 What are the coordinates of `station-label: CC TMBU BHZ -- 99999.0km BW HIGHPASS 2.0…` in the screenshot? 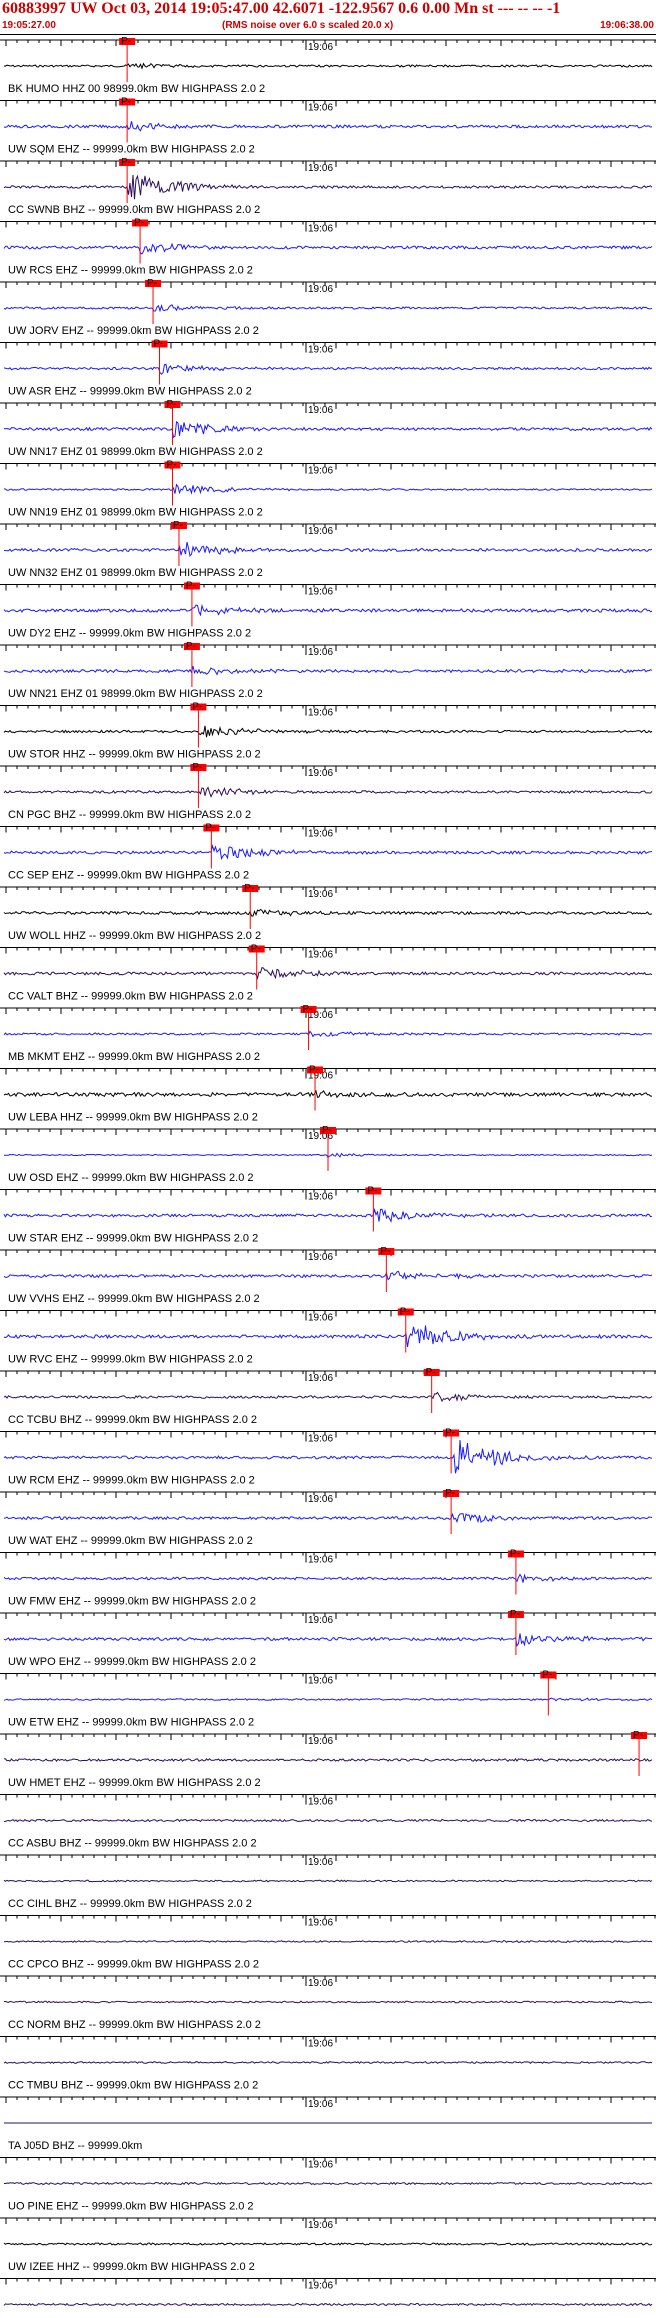 It's located at (133, 2086).